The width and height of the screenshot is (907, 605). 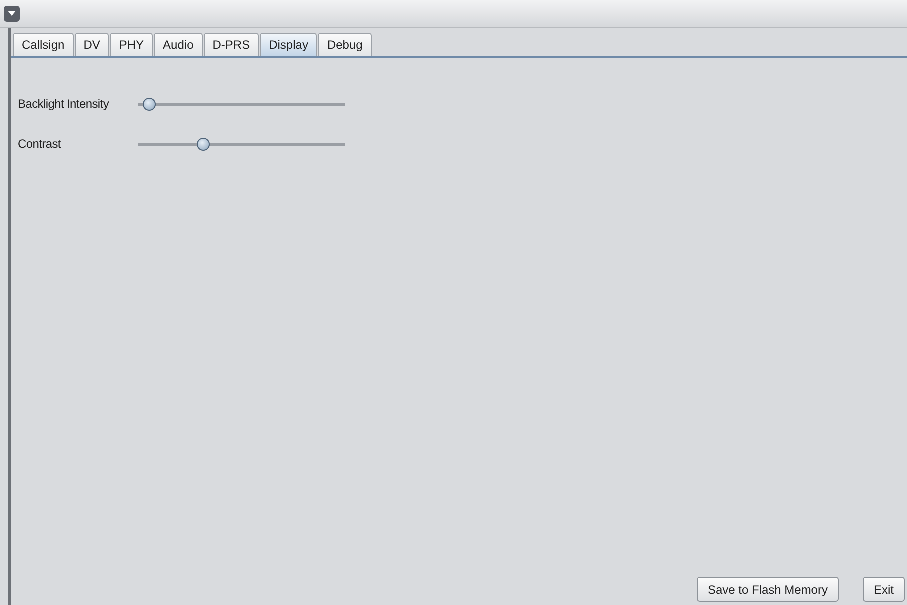 I want to click on tab: Audio, so click(x=178, y=44).